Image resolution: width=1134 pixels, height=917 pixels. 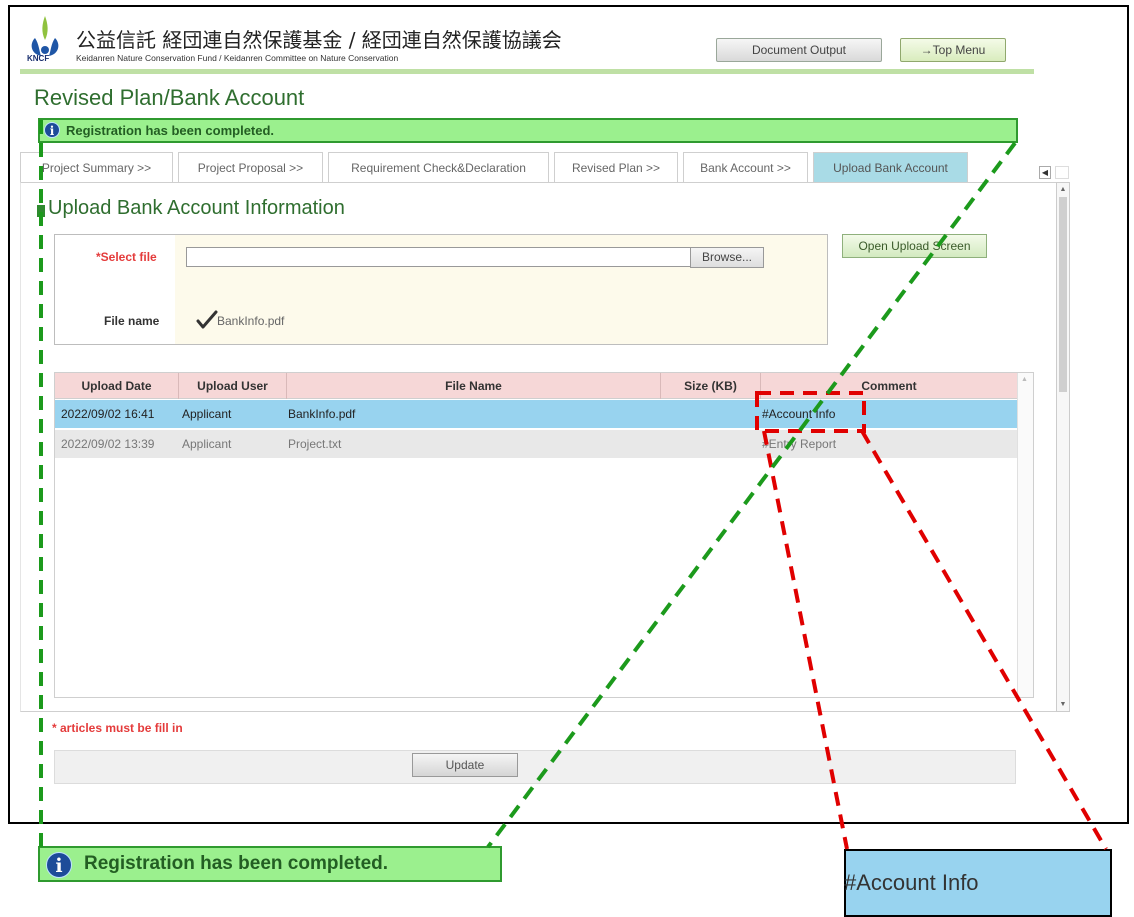 I want to click on tab-upload-bank-account: Upload Bank Account, so click(x=890, y=167).